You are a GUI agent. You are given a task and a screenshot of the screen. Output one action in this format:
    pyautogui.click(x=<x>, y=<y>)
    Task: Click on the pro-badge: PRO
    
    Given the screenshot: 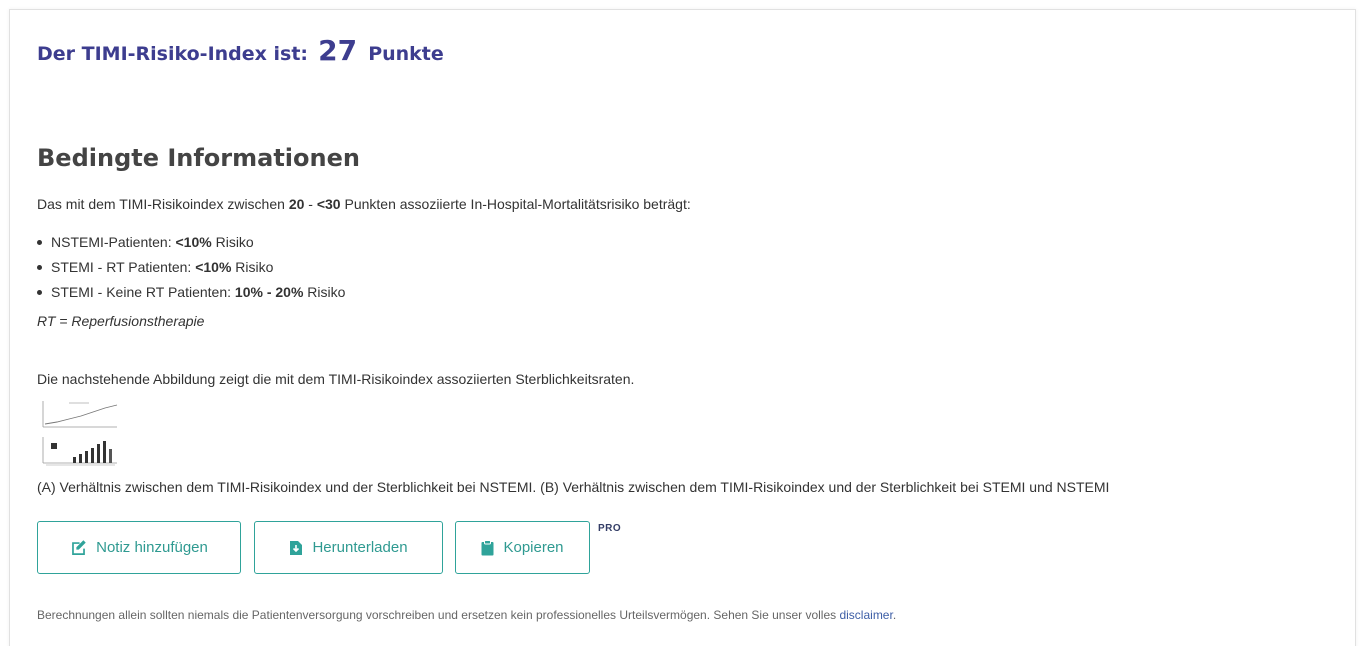 What is the action you would take?
    pyautogui.click(x=610, y=528)
    